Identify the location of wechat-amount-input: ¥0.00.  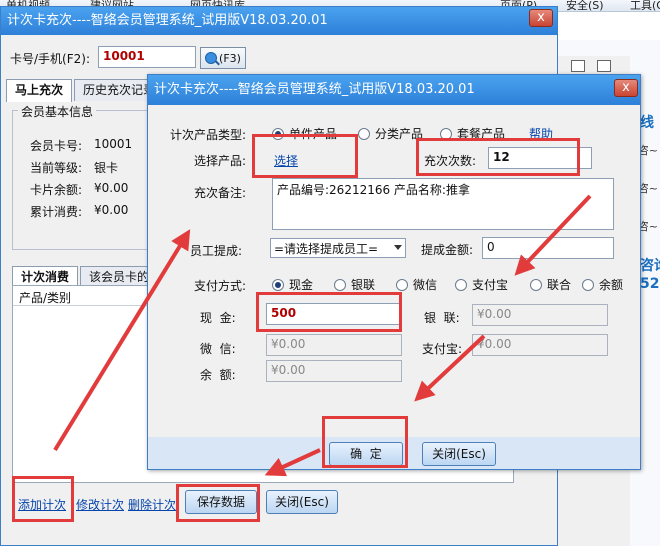
(334, 345).